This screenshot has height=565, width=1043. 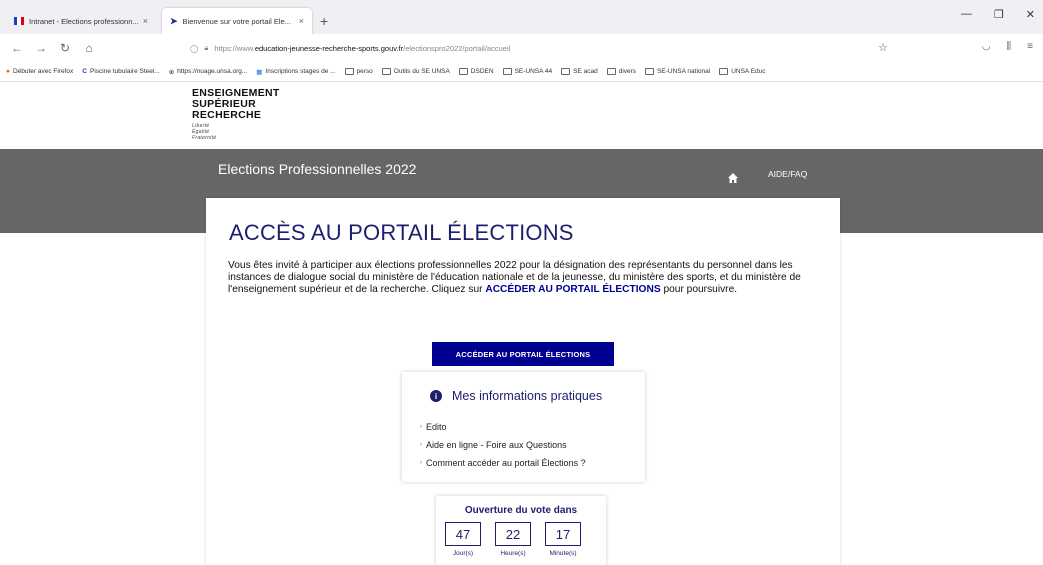 I want to click on tab-portail: ➤ Bienvenue sur votre portail Ele... ×, so click(x=237, y=21).